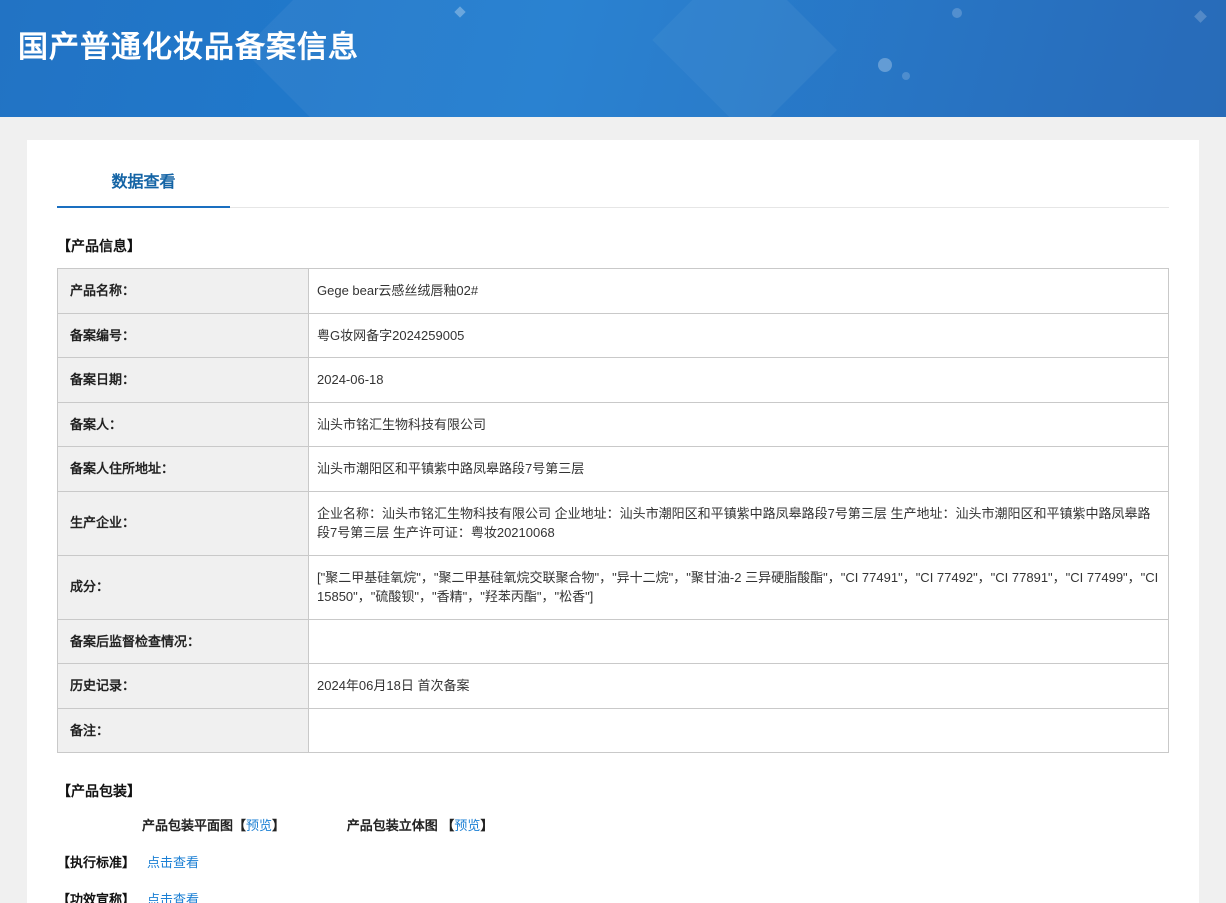 This screenshot has width=1226, height=903. I want to click on row-label: 备案人住所地址：, so click(183, 469).